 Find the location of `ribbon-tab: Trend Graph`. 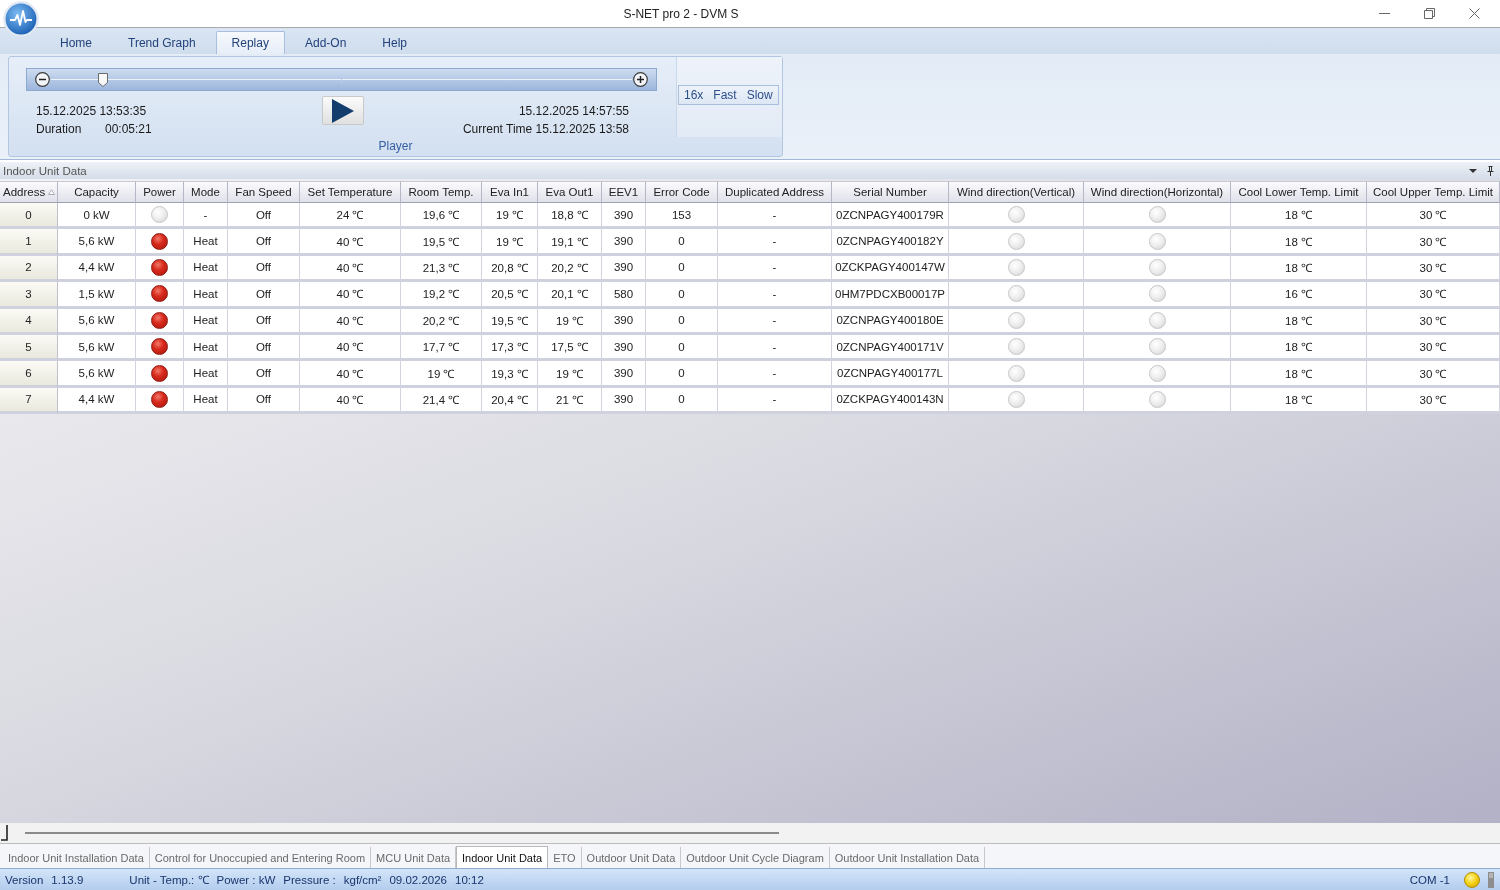

ribbon-tab: Trend Graph is located at coordinates (162, 42).